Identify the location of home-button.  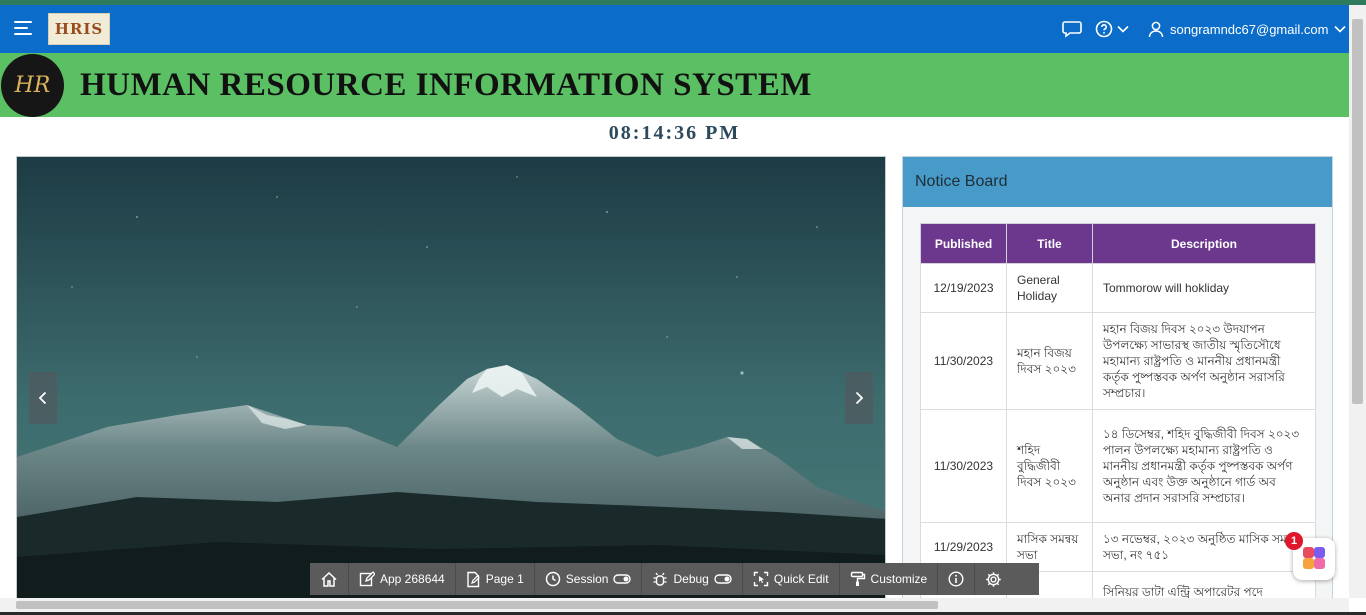
(329, 579).